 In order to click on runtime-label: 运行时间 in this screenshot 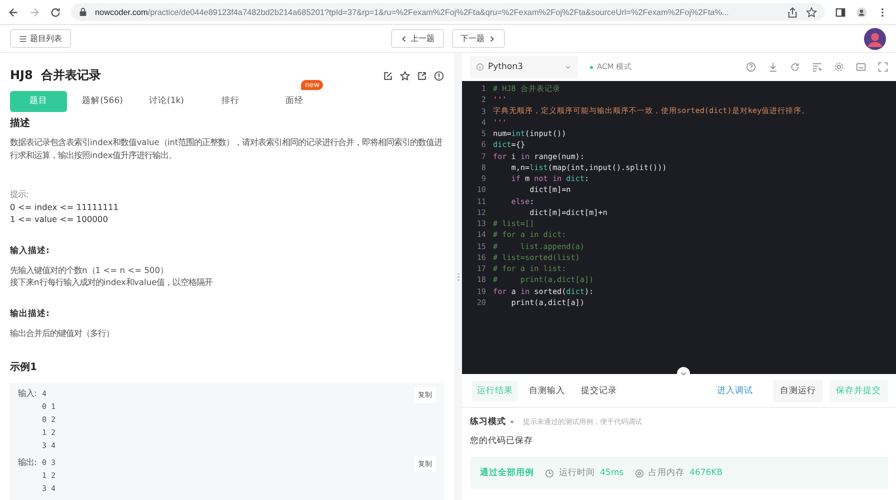, I will do `click(577, 473)`.